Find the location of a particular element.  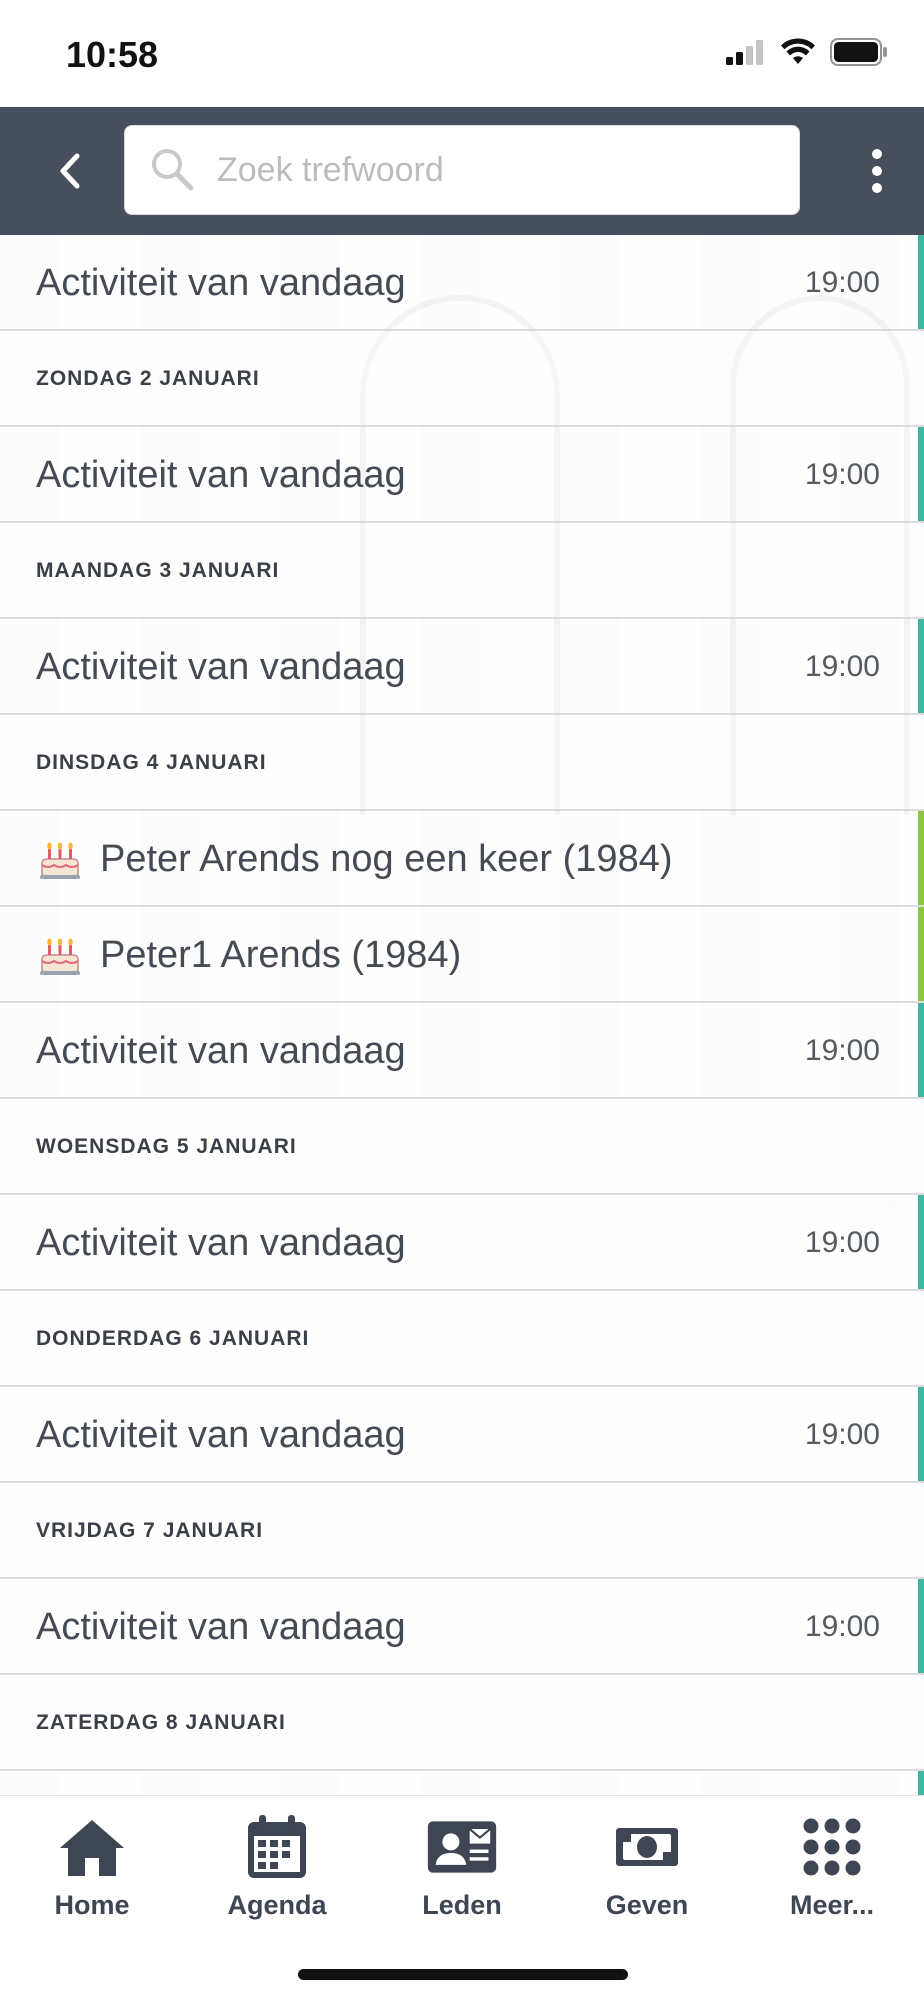

search-icon is located at coordinates (173, 170).